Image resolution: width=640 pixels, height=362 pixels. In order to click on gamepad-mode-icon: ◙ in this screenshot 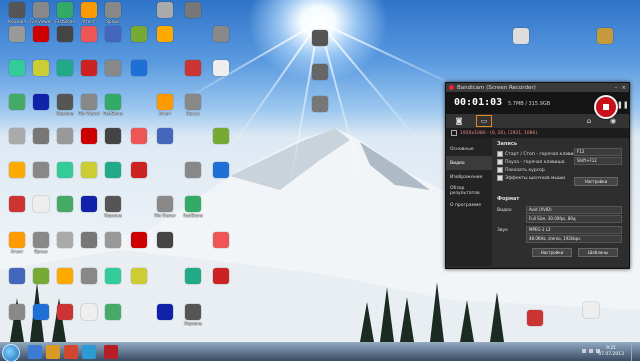, I will do `click(459, 121)`.